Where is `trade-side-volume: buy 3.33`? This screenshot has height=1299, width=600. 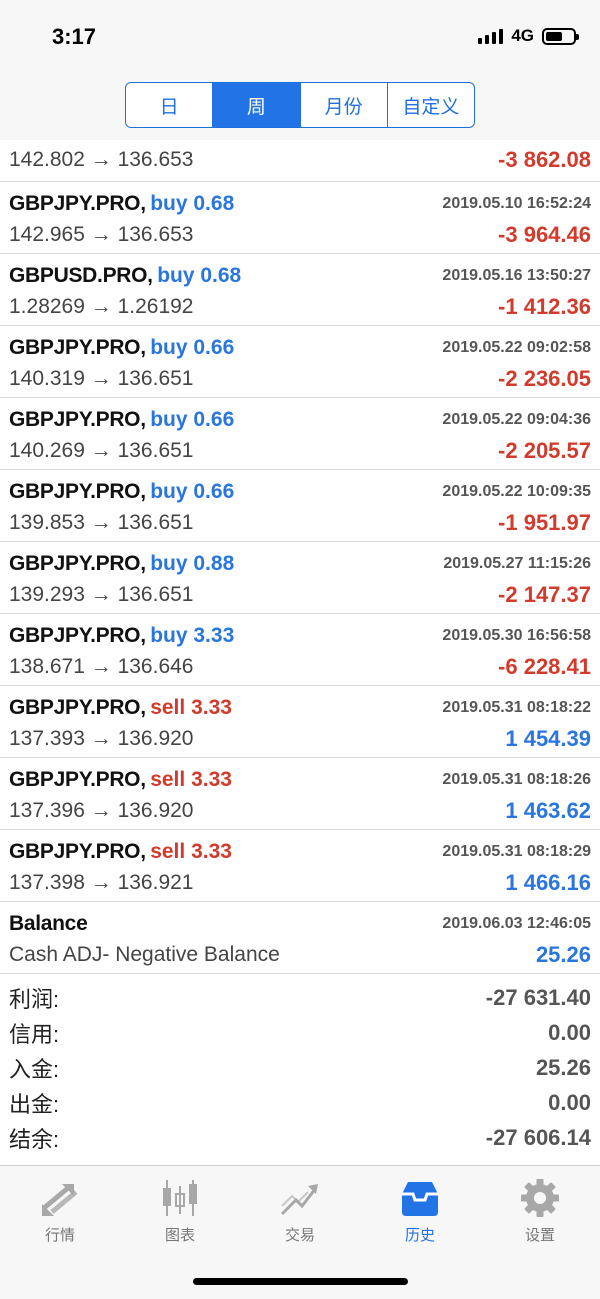 trade-side-volume: buy 3.33 is located at coordinates (192, 635).